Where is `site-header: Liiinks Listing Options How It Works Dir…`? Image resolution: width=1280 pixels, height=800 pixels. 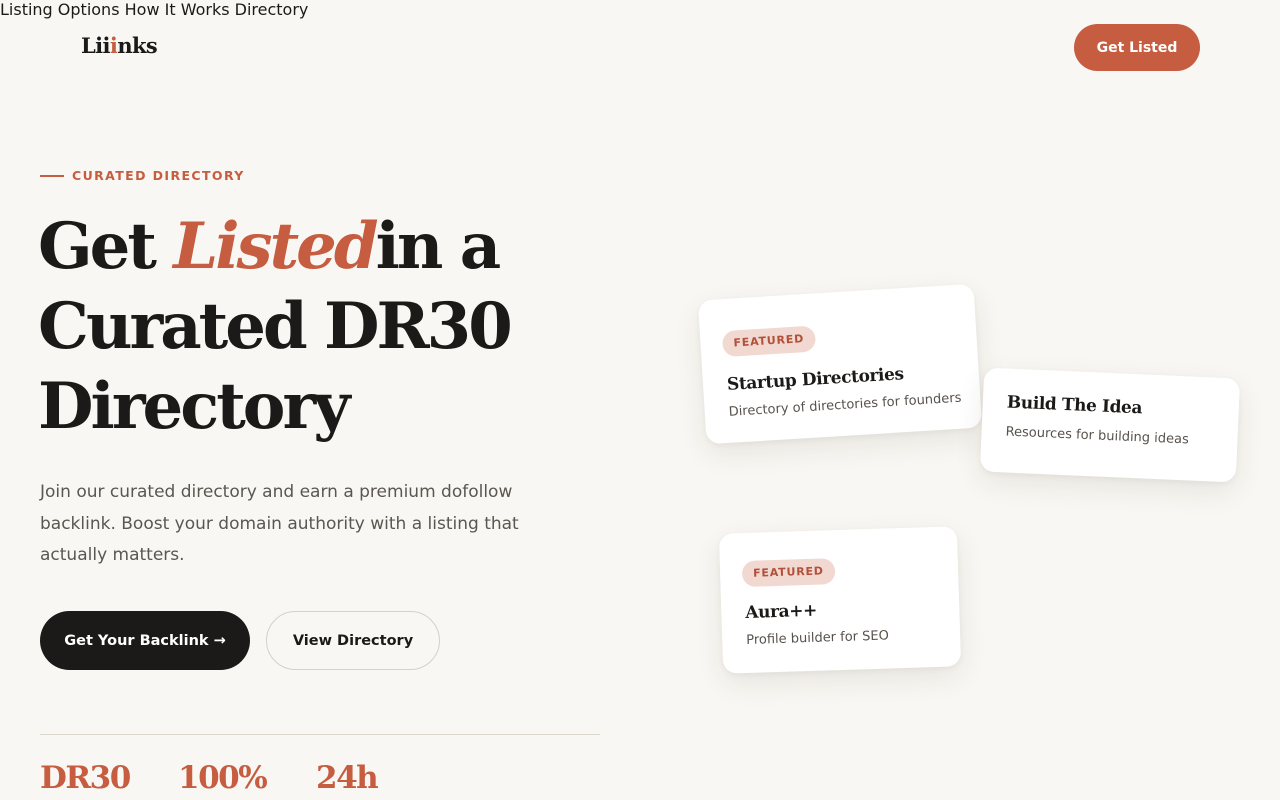
site-header: Liiinks Listing Options How It Works Dir… is located at coordinates (640, 47).